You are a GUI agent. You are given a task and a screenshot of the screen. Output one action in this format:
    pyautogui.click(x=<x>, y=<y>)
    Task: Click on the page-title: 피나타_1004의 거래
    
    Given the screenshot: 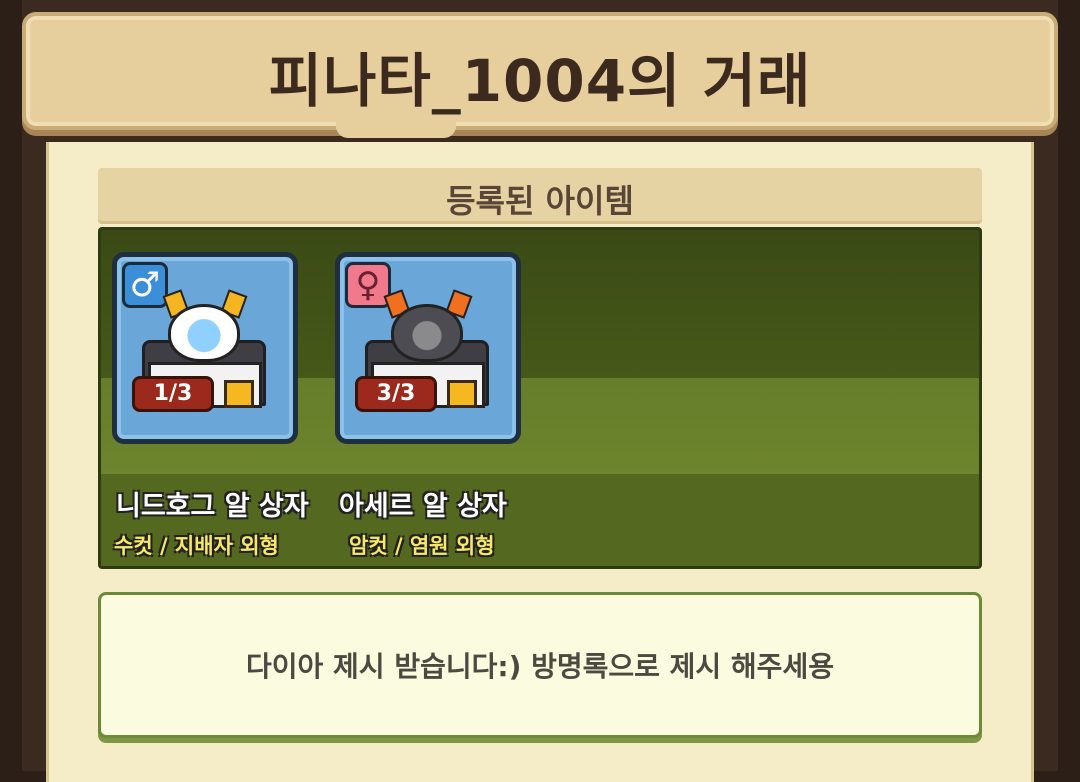 What is the action you would take?
    pyautogui.click(x=540, y=81)
    